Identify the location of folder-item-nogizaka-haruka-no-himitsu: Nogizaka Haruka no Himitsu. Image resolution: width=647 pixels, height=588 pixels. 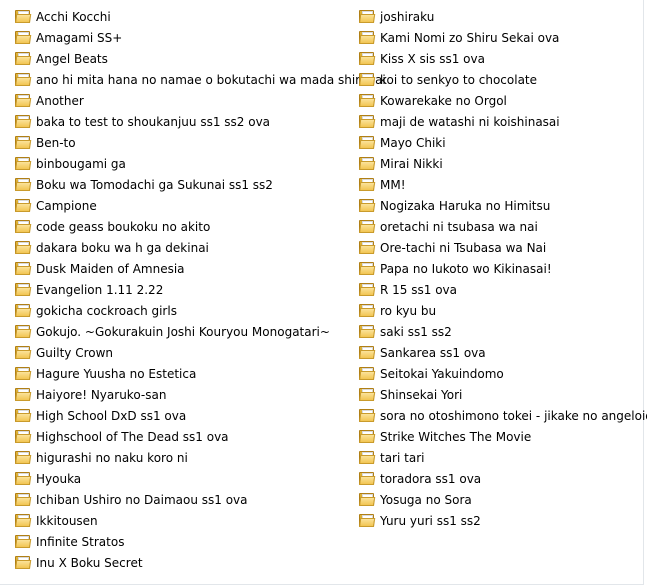
(499, 205).